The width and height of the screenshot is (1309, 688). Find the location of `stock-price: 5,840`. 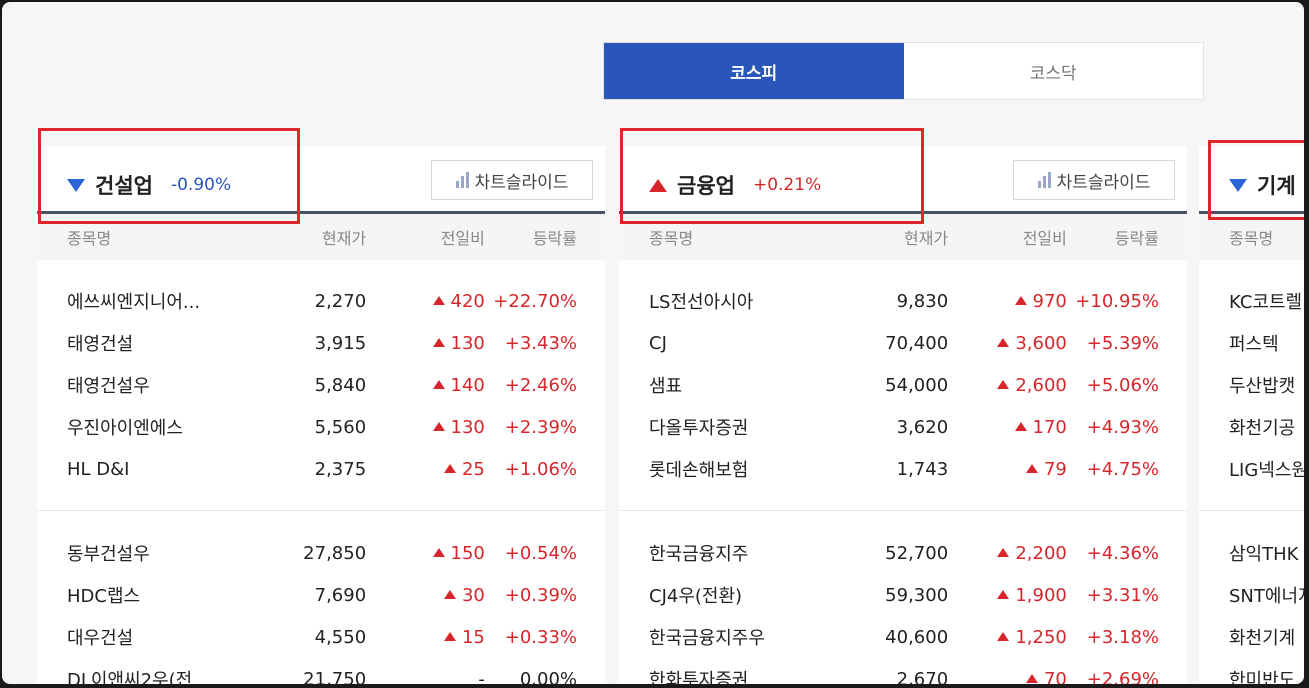

stock-price: 5,840 is located at coordinates (340, 385).